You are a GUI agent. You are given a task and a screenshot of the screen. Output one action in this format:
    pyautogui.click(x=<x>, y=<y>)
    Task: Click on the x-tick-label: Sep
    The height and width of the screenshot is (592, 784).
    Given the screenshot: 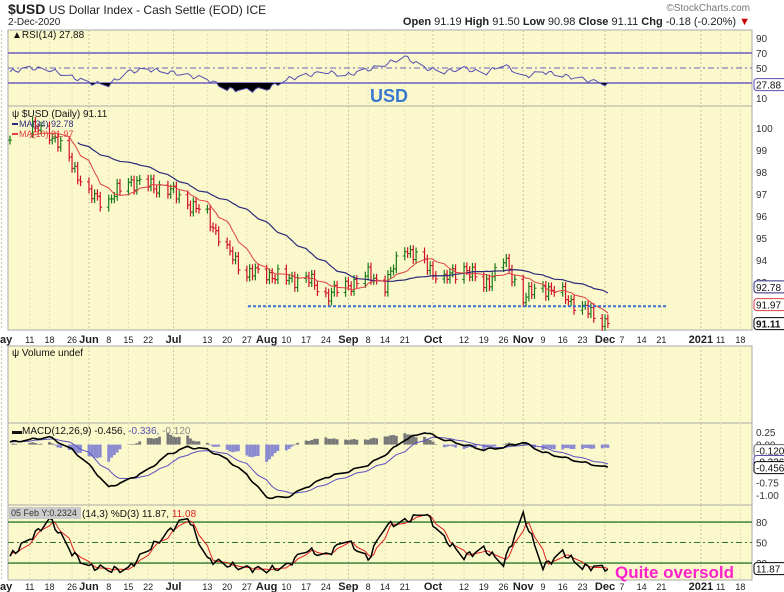 What is the action you would take?
    pyautogui.click(x=348, y=340)
    